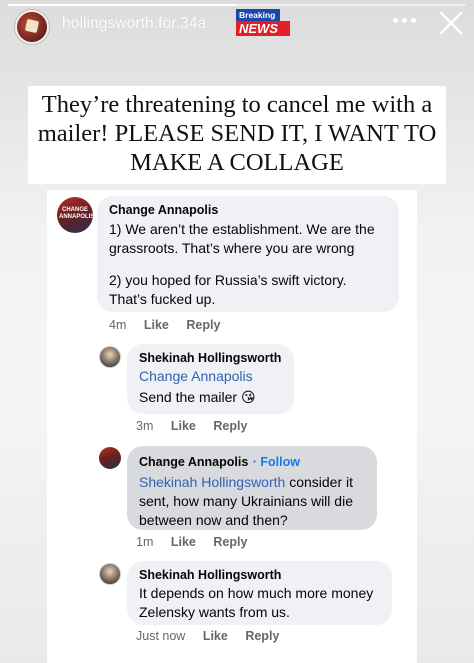 Image resolution: width=474 pixels, height=663 pixels. What do you see at coordinates (198, 426) in the screenshot?
I see `comment-actions: 3m Like Reply` at bounding box center [198, 426].